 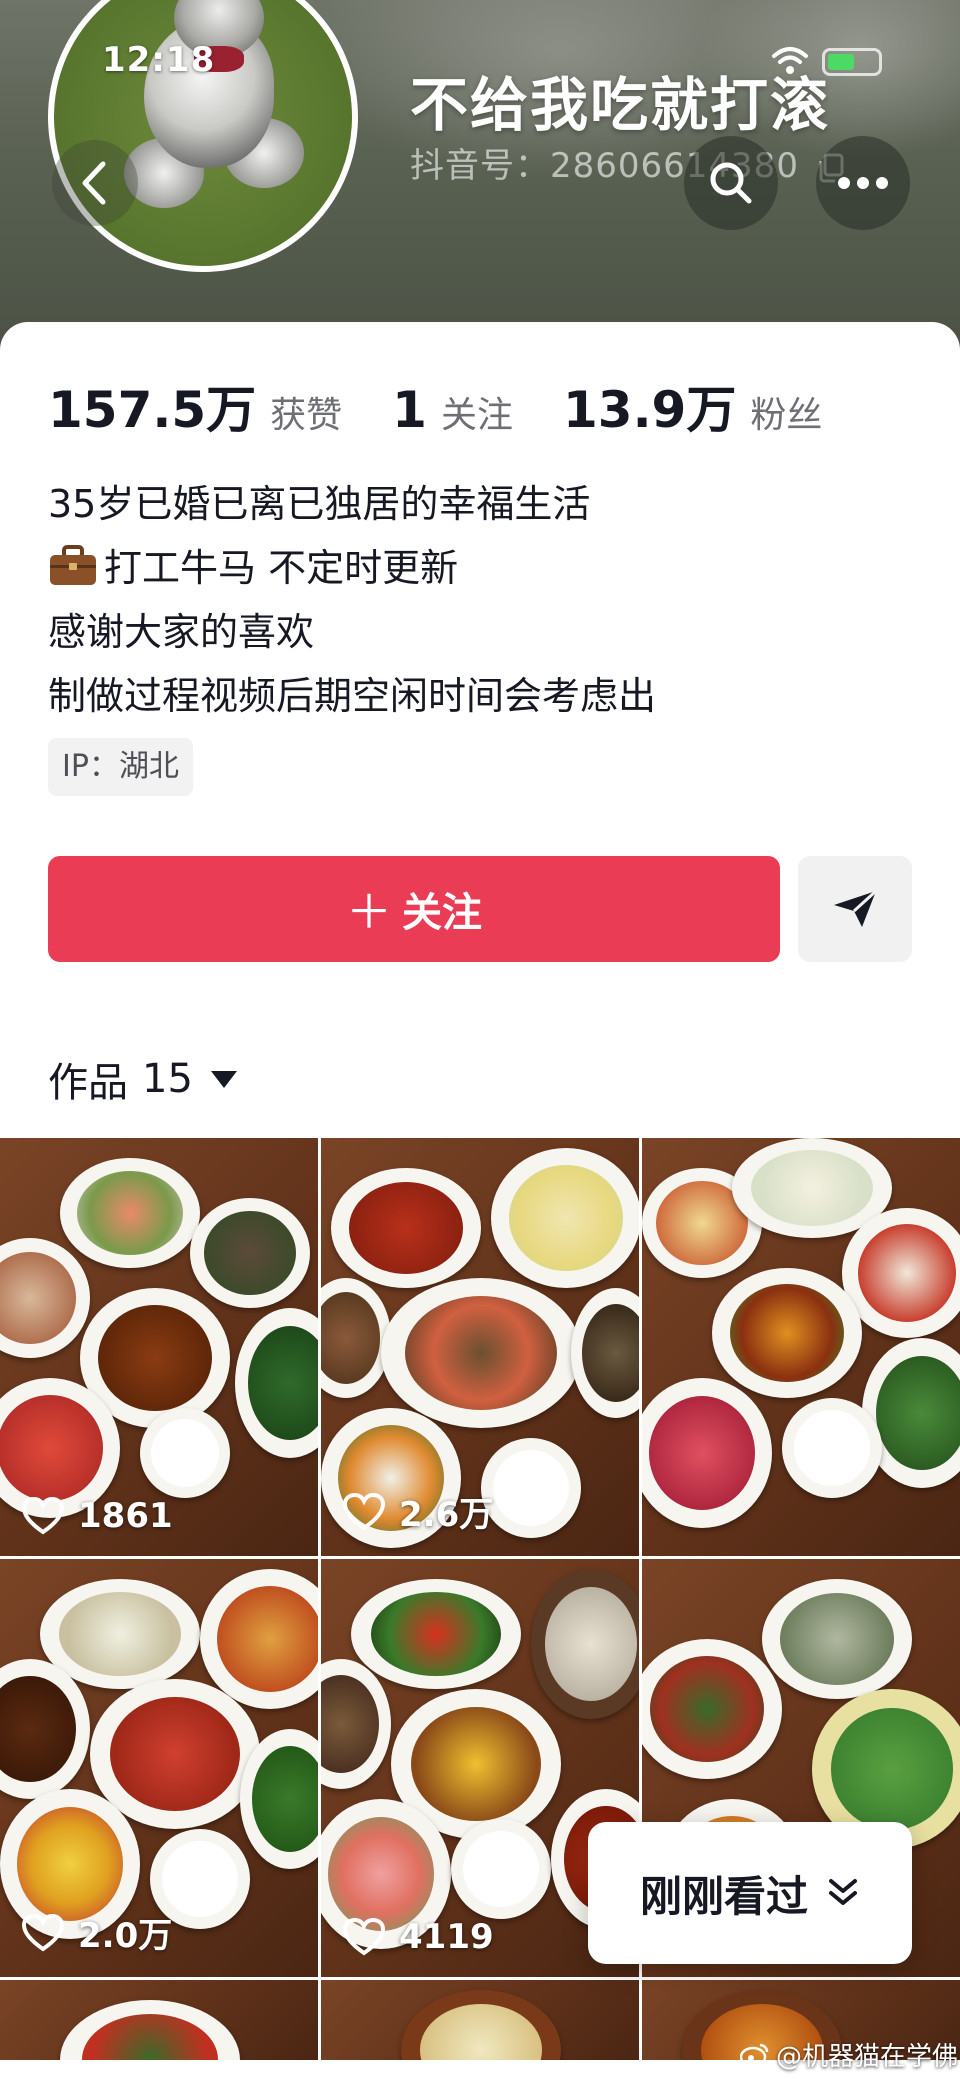 What do you see at coordinates (159, 60) in the screenshot?
I see `status-time: 12:18` at bounding box center [159, 60].